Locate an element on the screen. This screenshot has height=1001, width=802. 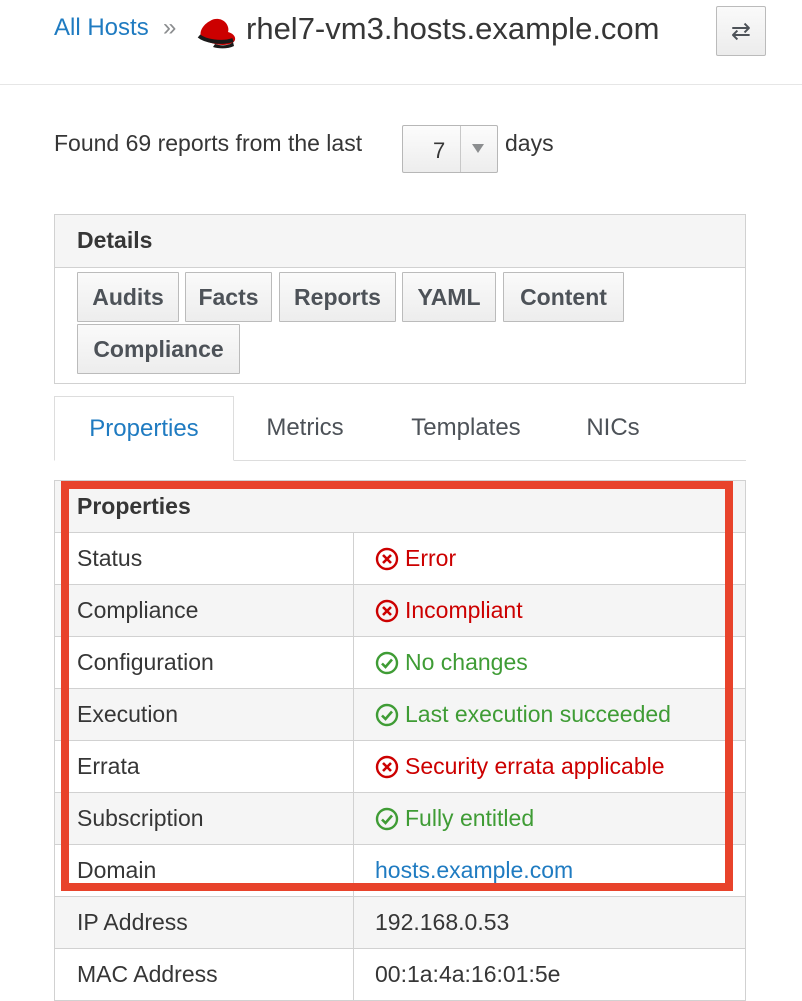
domain-link: hosts.example.com is located at coordinates (474, 870).